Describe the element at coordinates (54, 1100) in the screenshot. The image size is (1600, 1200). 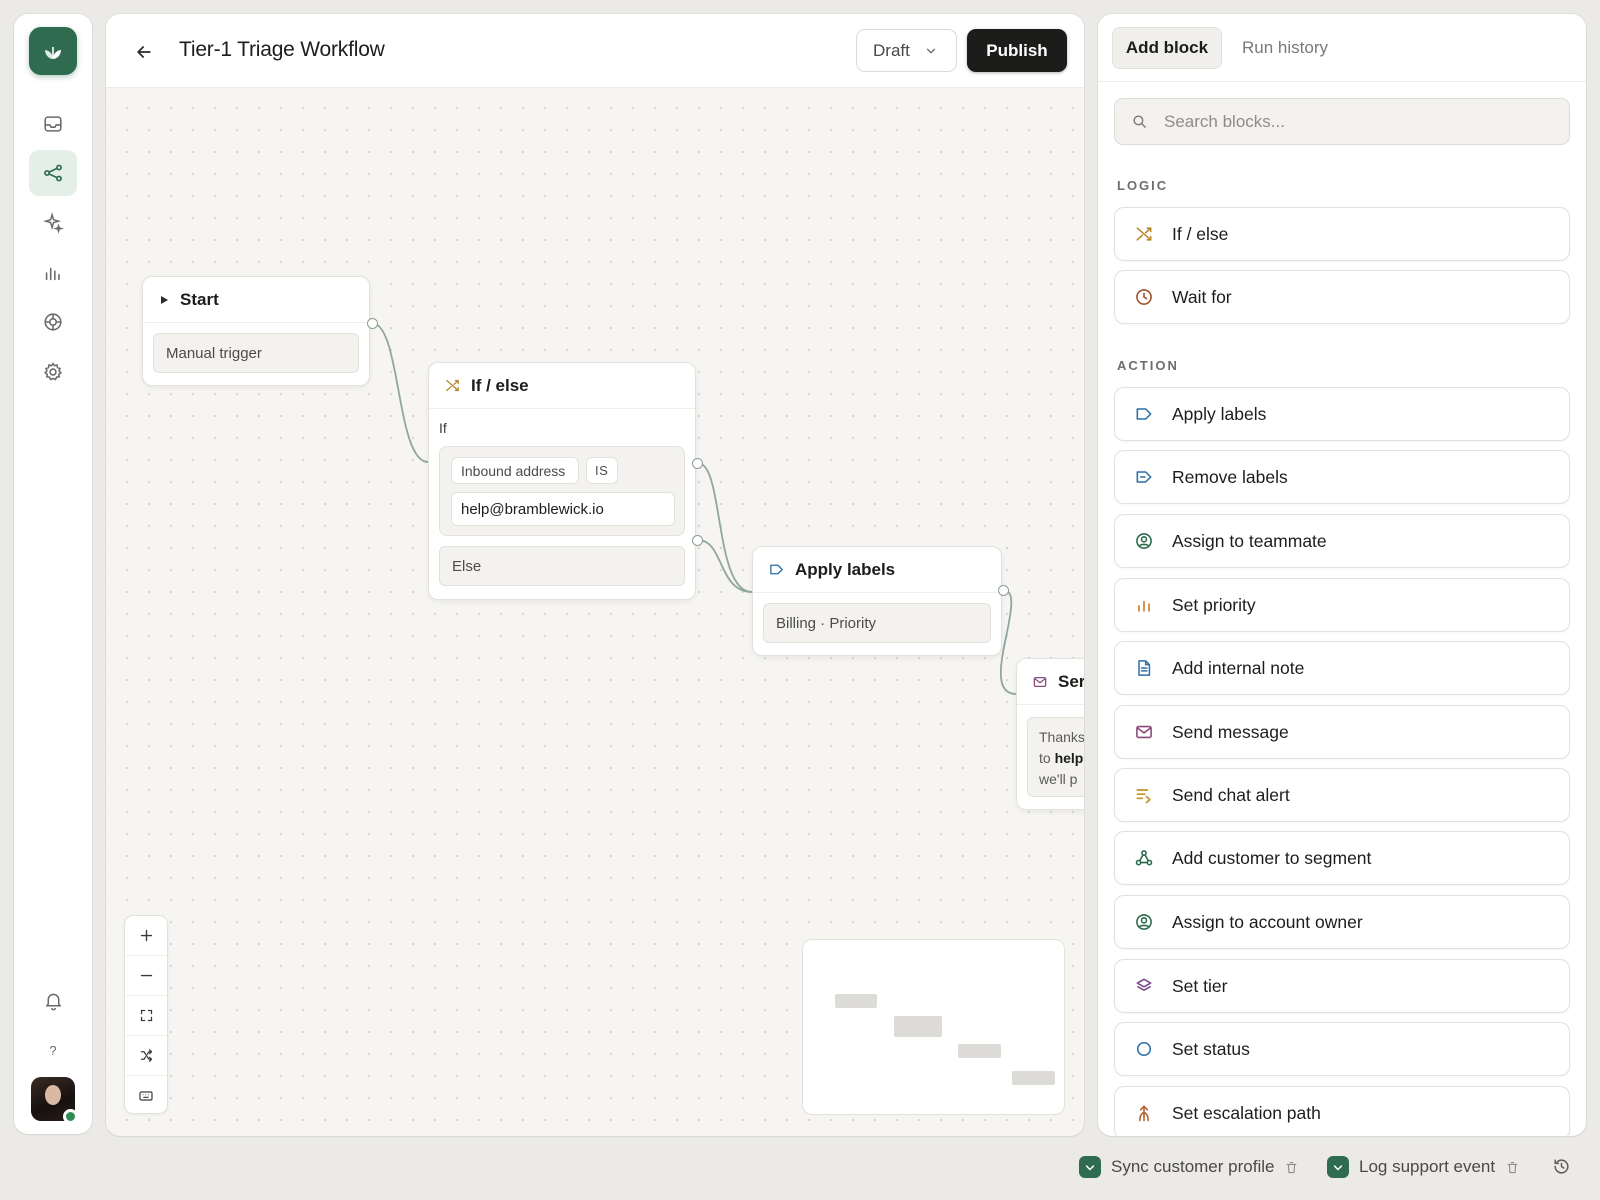
I see `avatar` at that location.